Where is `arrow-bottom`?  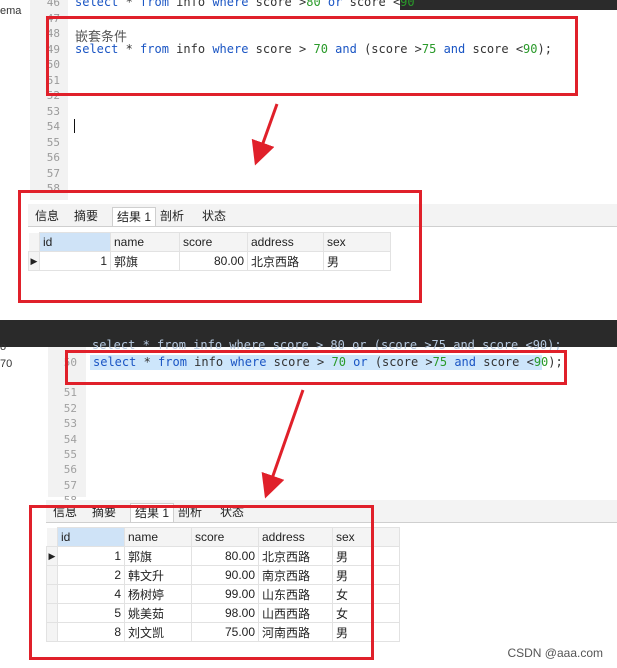
arrow-bottom is located at coordinates (283, 444).